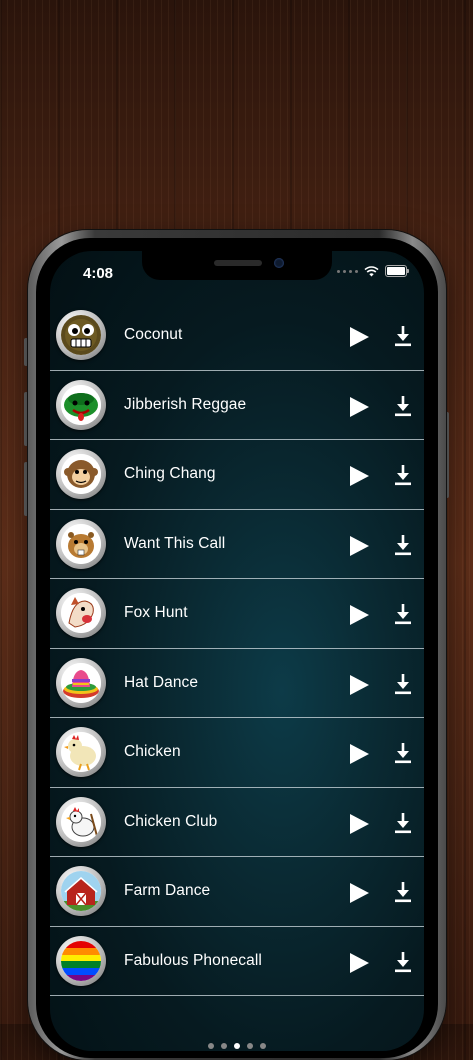 The height and width of the screenshot is (1060, 473). I want to click on ringtone-row: Fox Hunt, so click(237, 614).